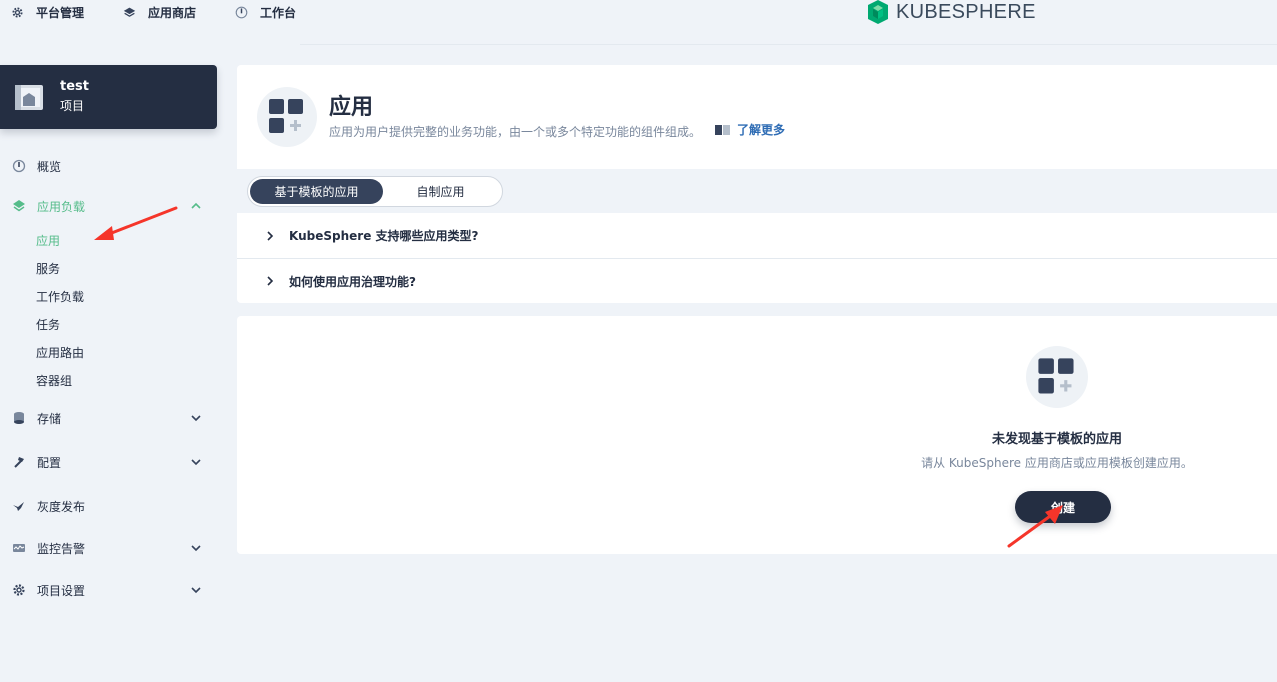  What do you see at coordinates (19, 462) in the screenshot?
I see `hammer-icon` at bounding box center [19, 462].